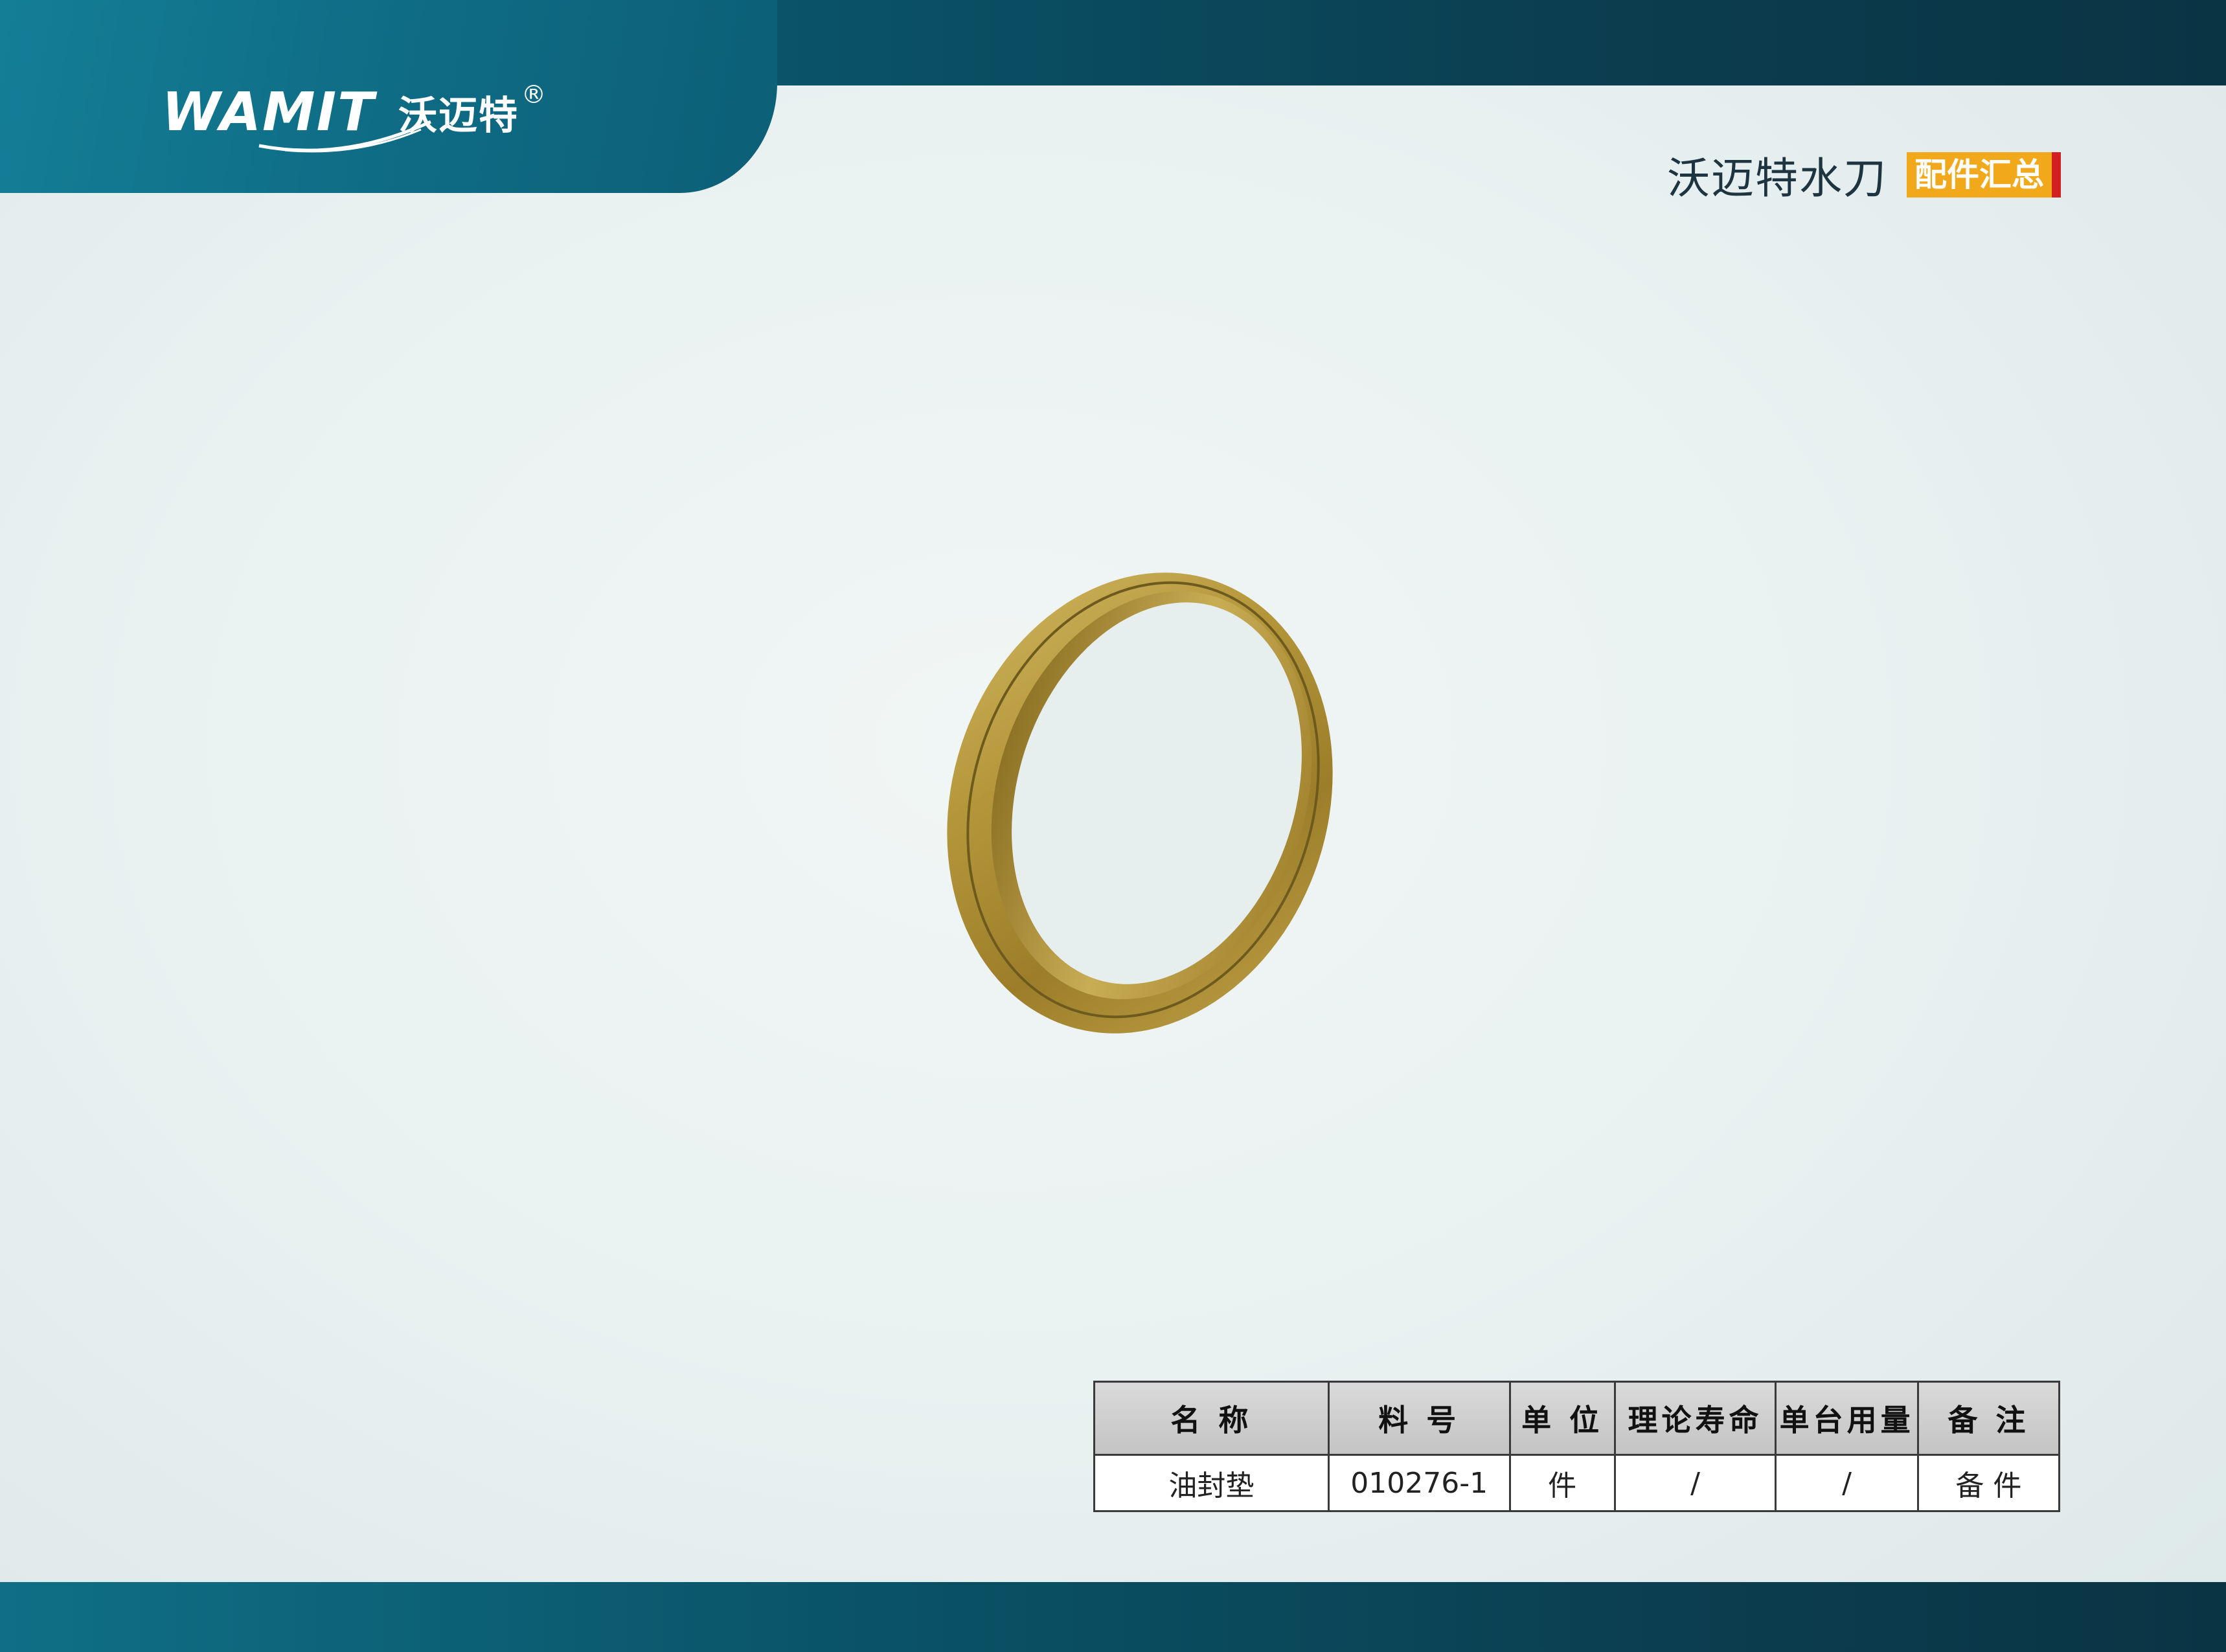 This screenshot has height=1652, width=2226. Describe the element at coordinates (1419, 1483) in the screenshot. I see `cell-part-number: 010276-1` at that location.